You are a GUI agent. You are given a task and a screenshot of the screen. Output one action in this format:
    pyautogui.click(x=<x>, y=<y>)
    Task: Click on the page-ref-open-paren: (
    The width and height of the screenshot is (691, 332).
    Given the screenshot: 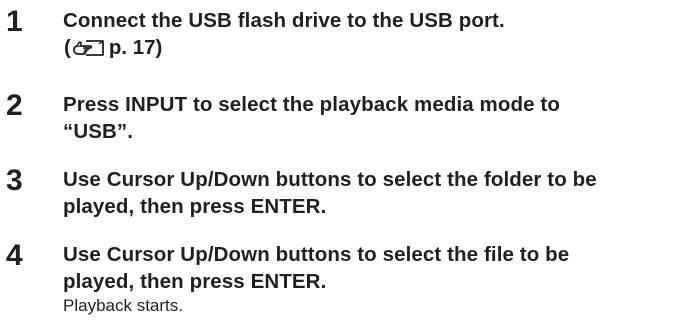 What is the action you would take?
    pyautogui.click(x=67, y=47)
    